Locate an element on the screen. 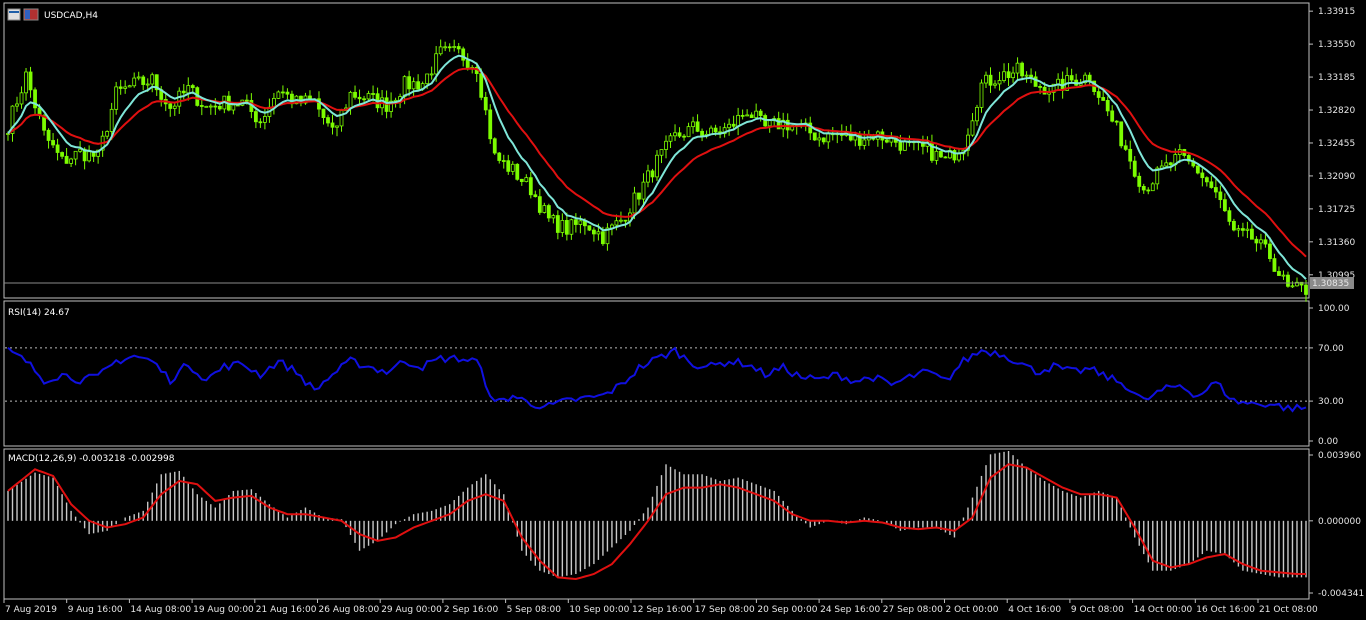  time-tick-label: 21 Aug 16:00 is located at coordinates (286, 610).